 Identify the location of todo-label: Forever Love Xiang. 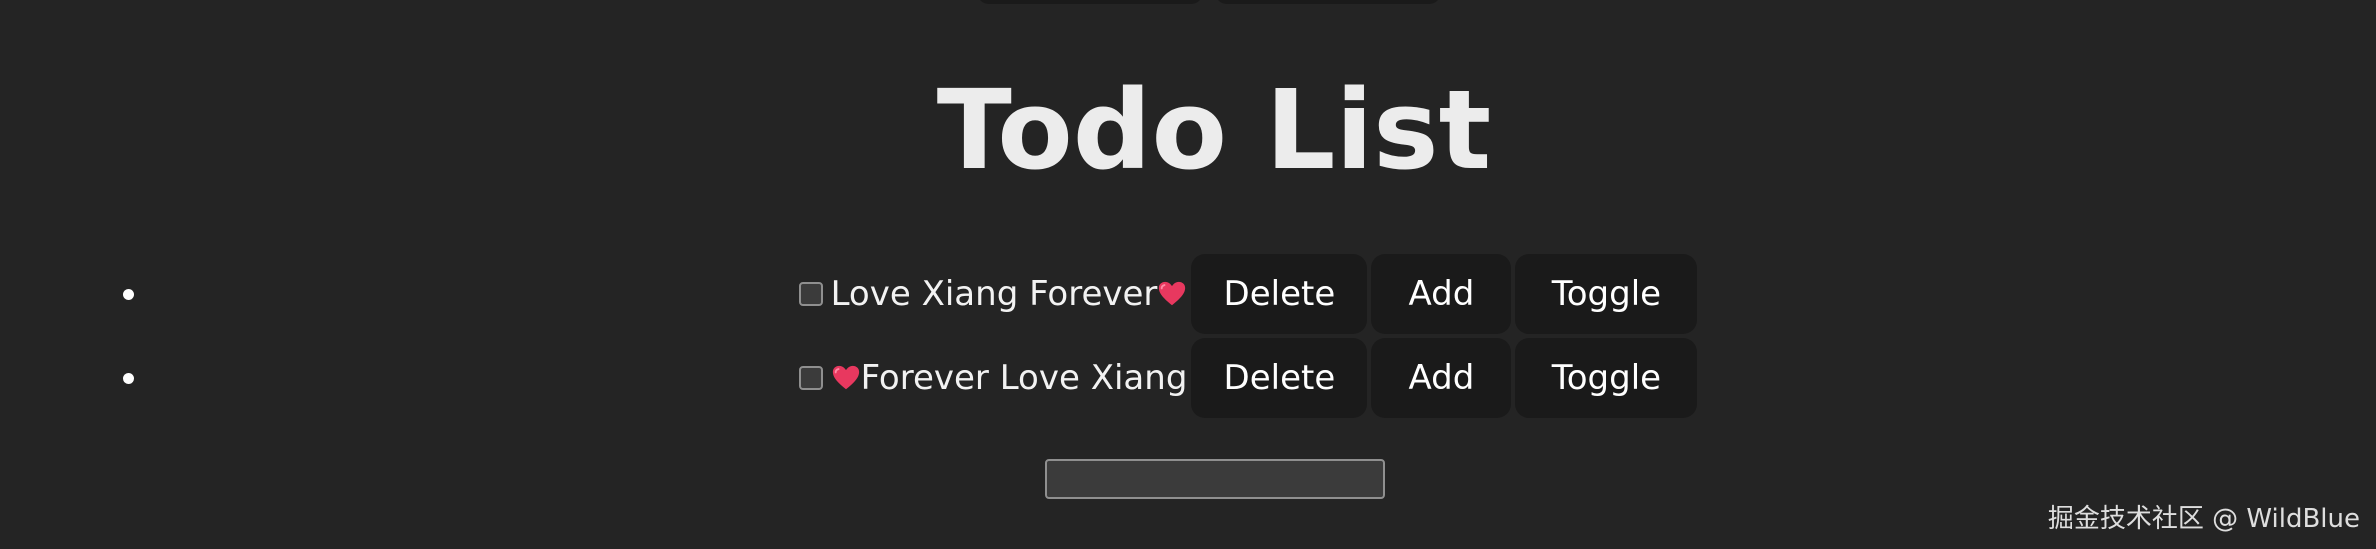
(1024, 378).